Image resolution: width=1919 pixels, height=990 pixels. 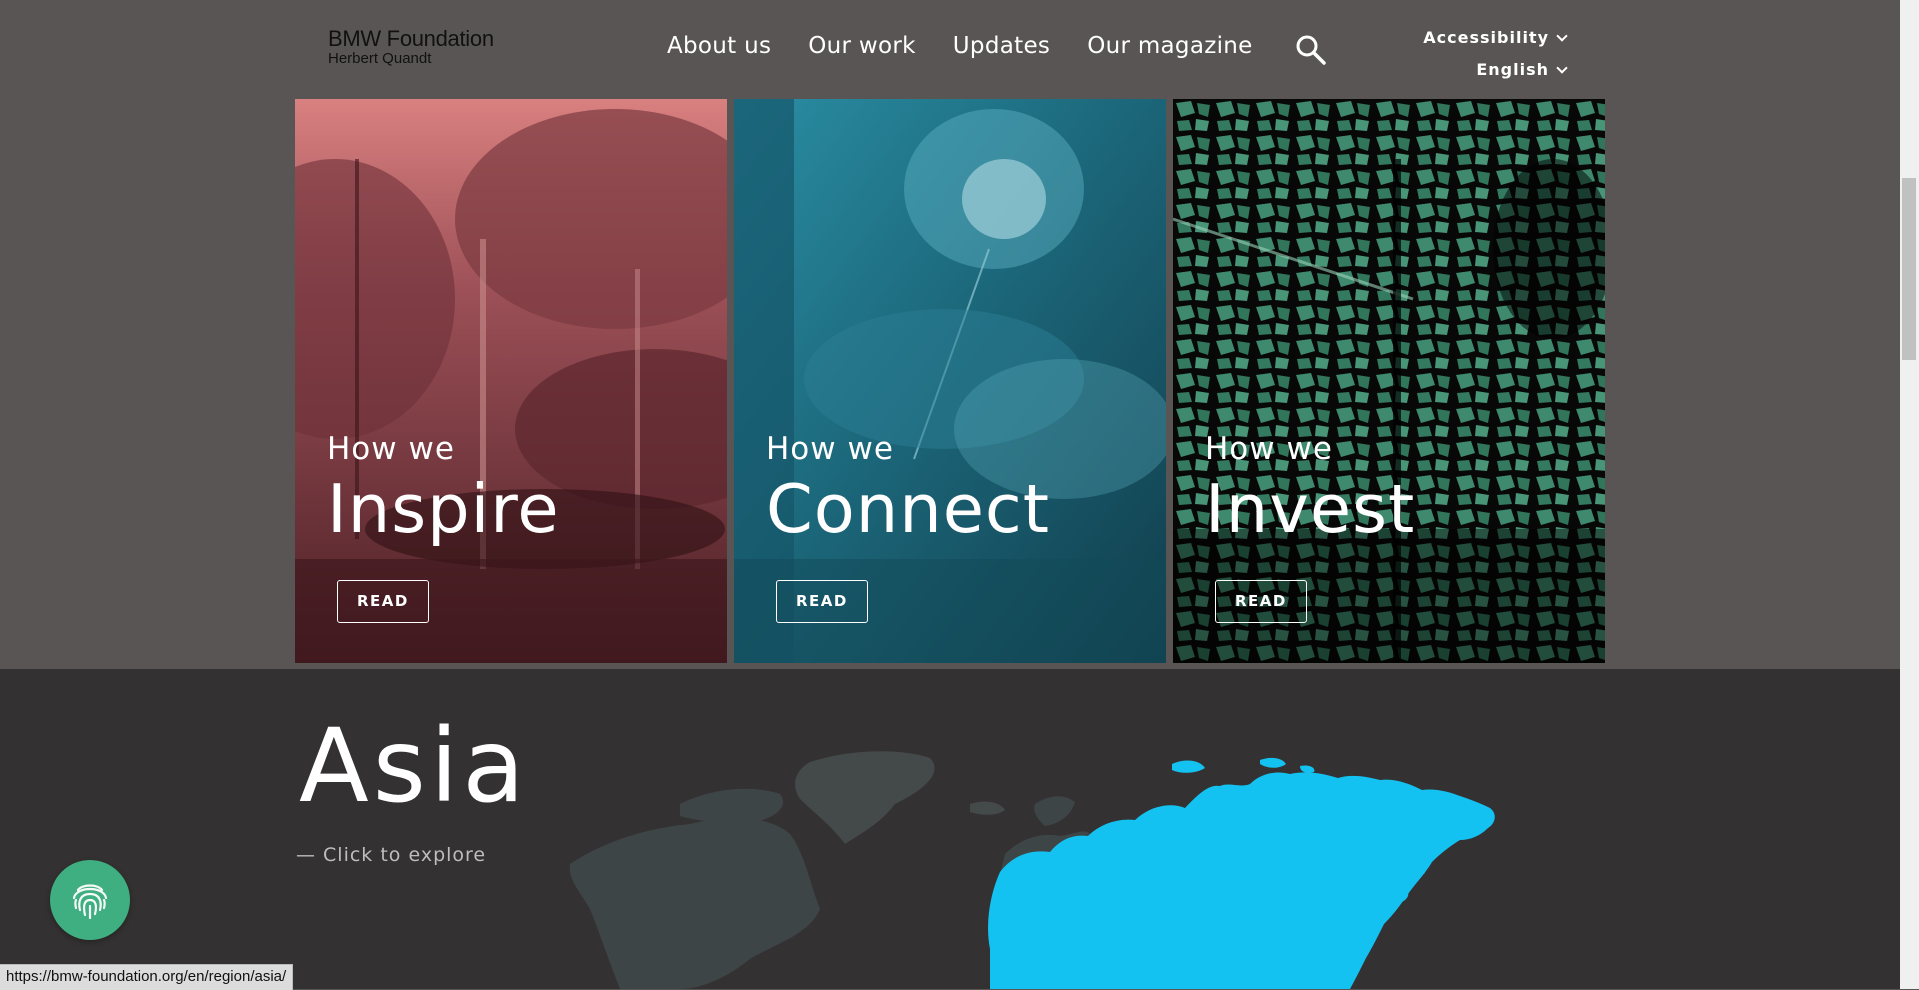 I want to click on logo-line-2: Herbert Quandt, so click(x=380, y=58).